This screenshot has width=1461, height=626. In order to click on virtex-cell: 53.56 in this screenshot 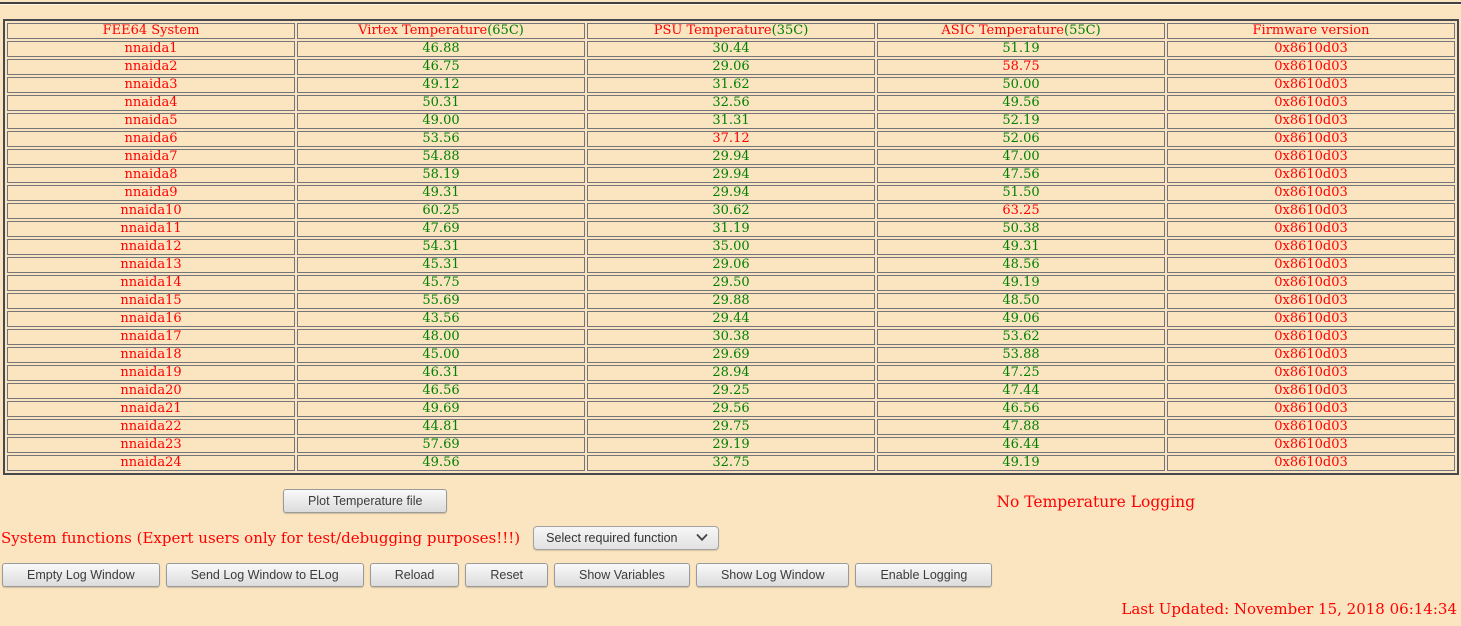, I will do `click(441, 139)`.